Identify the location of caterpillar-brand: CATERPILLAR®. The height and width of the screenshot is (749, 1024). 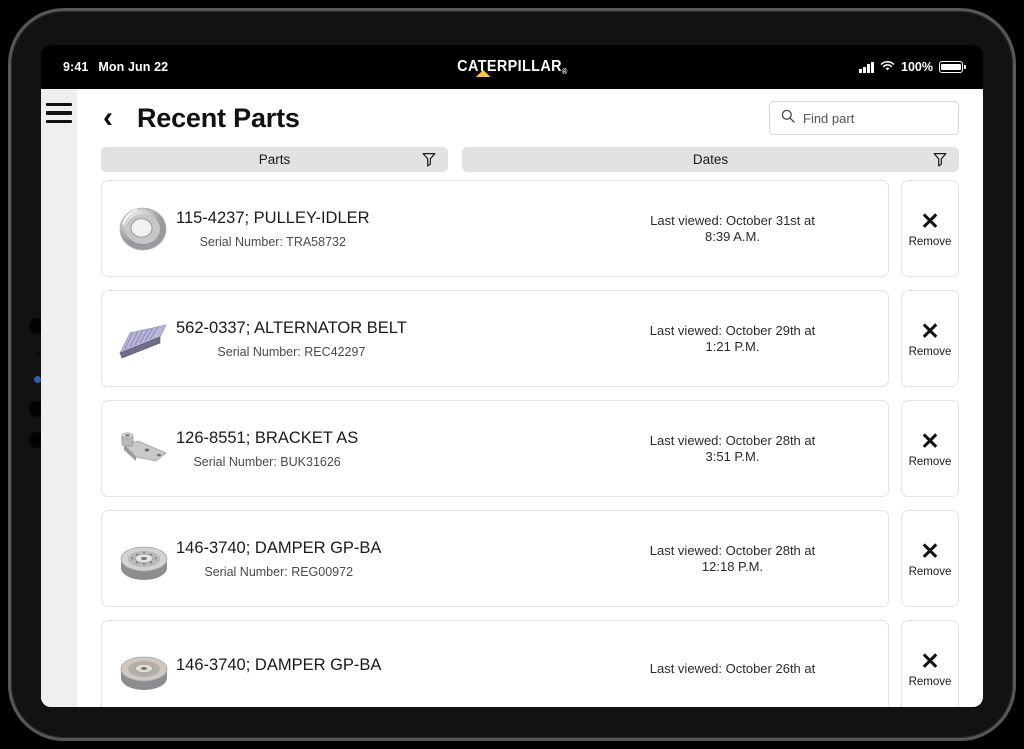
(512, 67).